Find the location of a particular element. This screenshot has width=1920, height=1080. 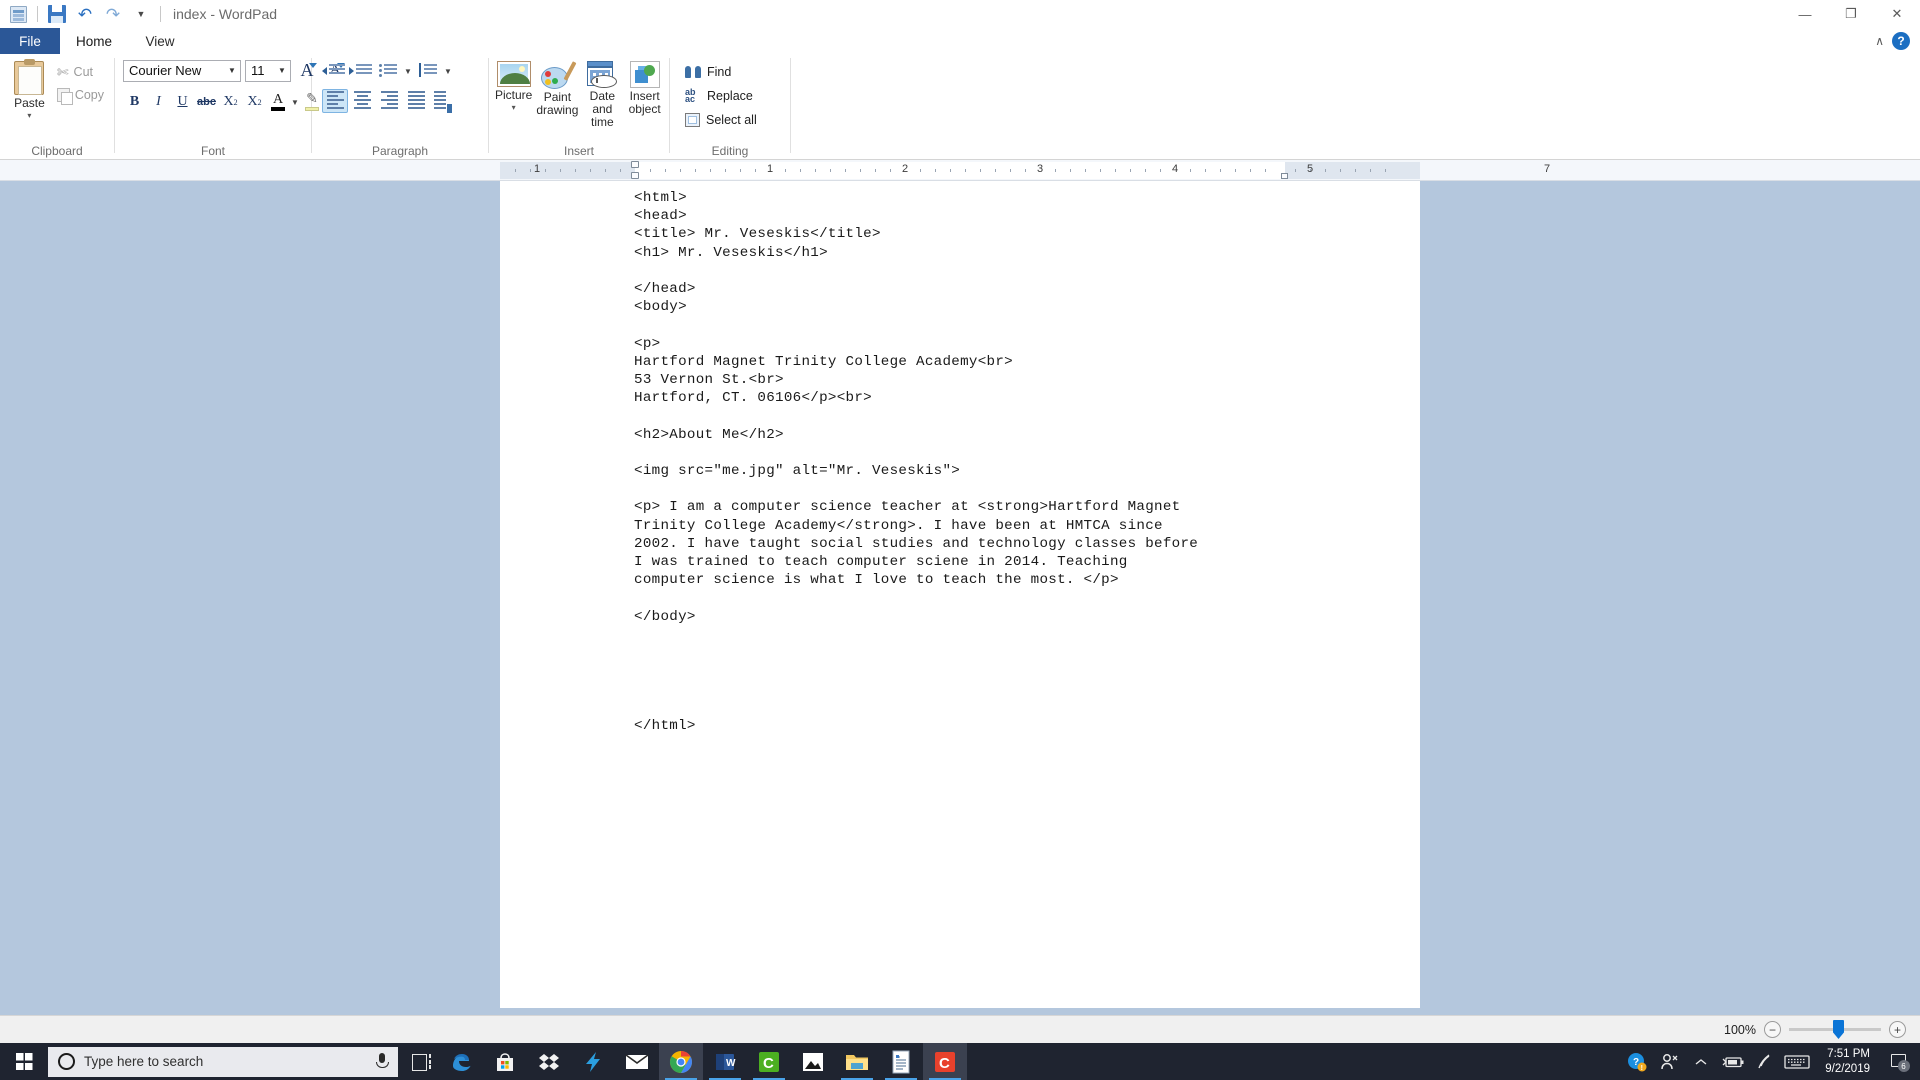

people-tray-icon is located at coordinates (1669, 1061).